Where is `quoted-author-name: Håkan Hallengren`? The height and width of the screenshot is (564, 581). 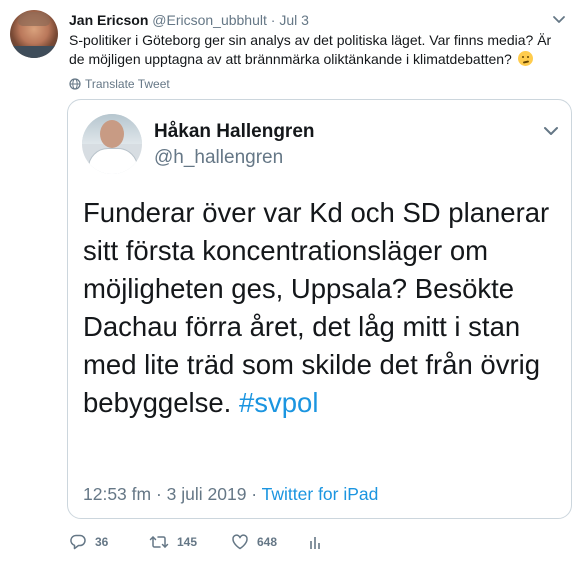
quoted-author-name: Håkan Hallengren is located at coordinates (234, 132).